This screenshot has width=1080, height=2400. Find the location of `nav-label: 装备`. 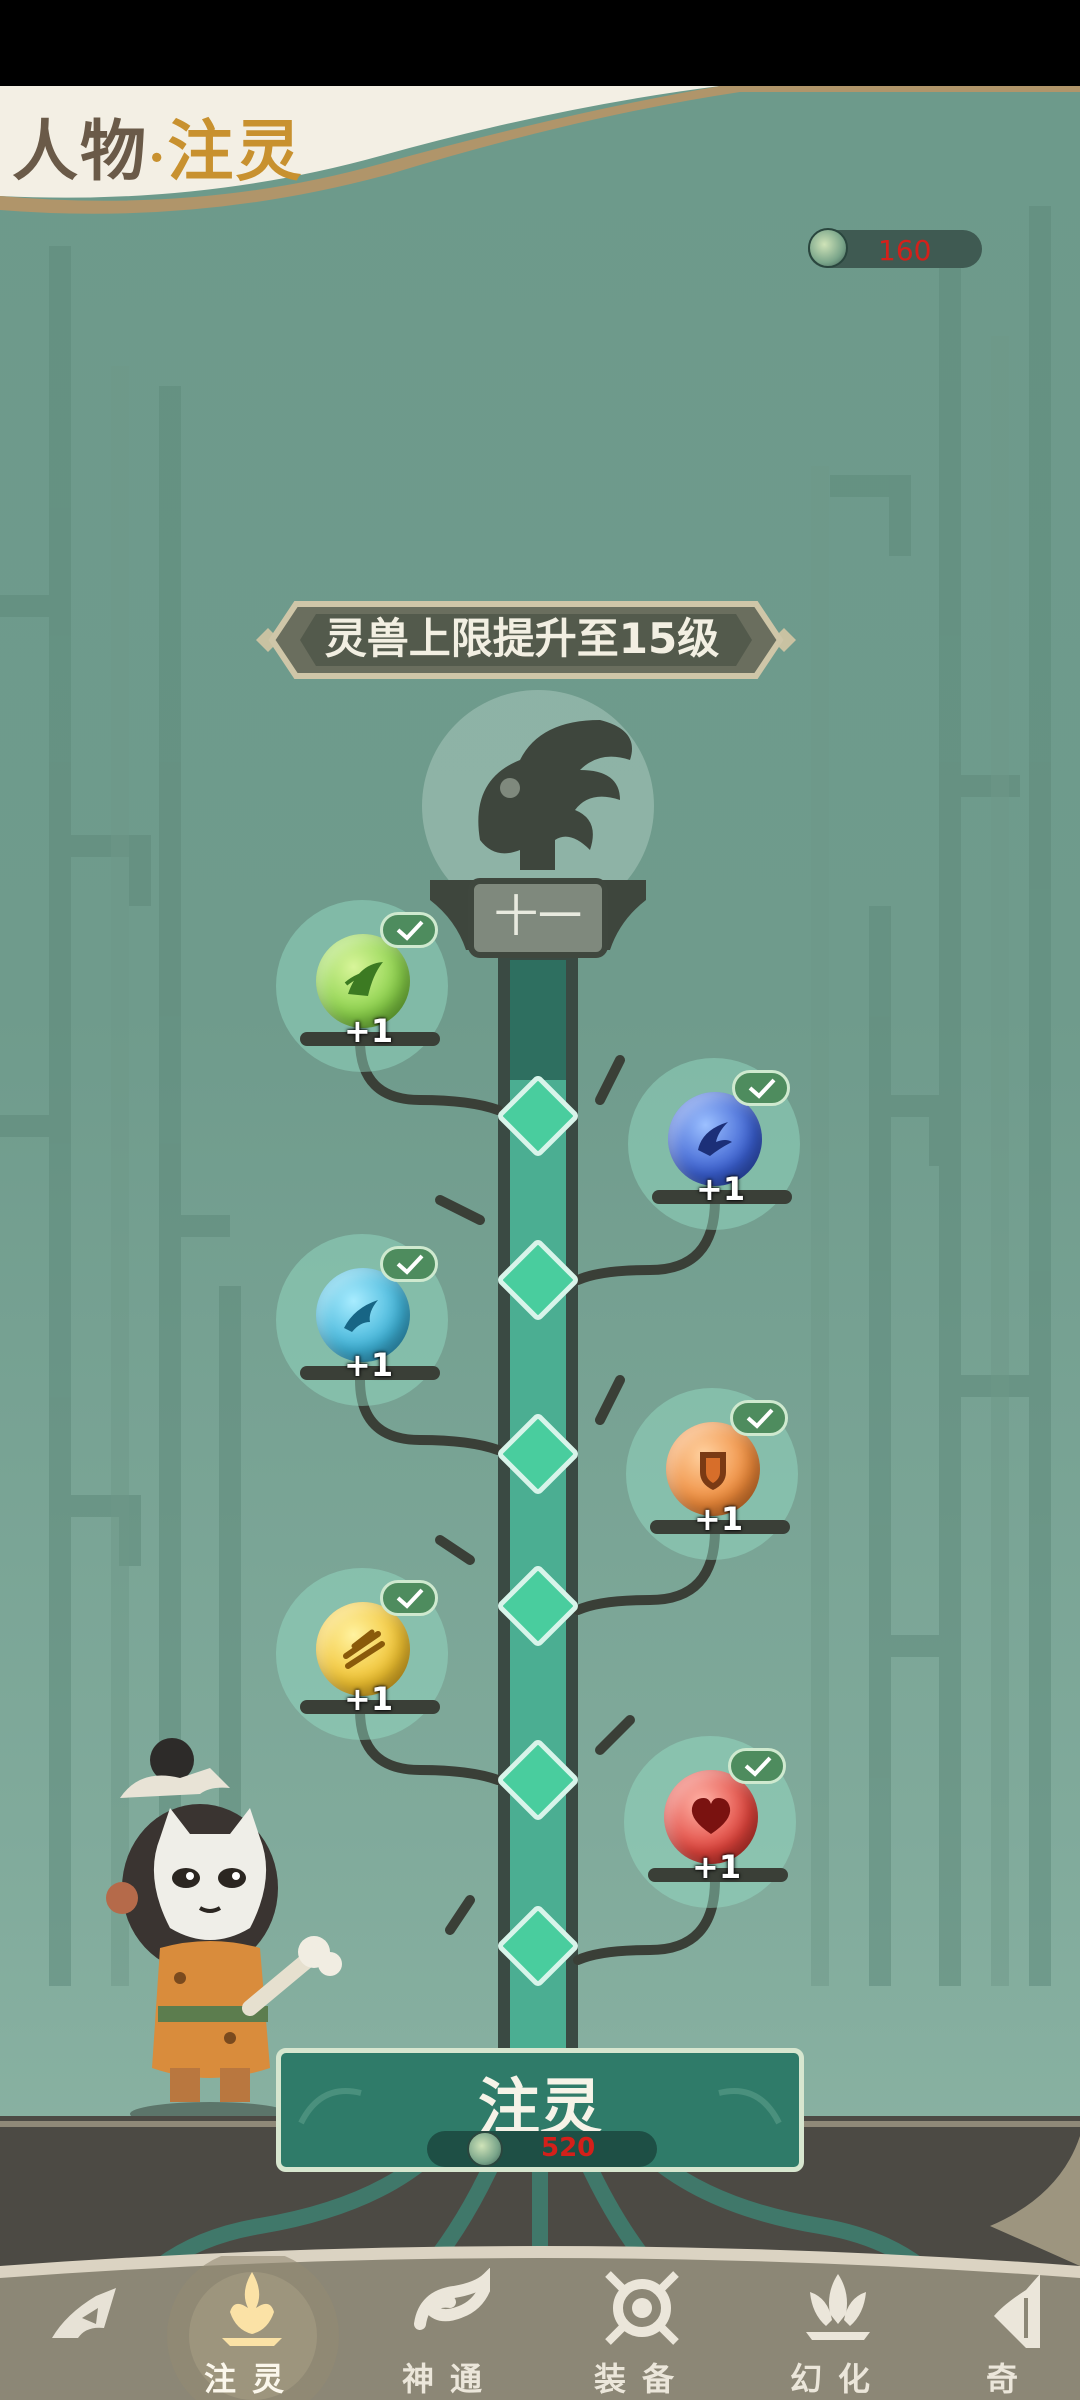

nav-label: 装备 is located at coordinates (641, 2379).